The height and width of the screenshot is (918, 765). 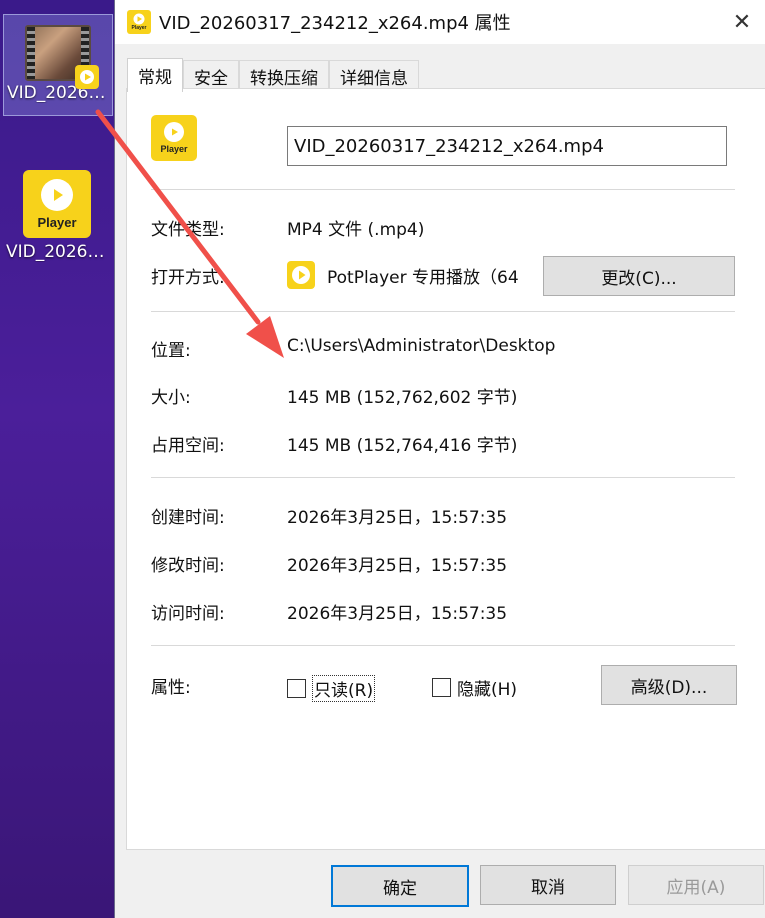 I want to click on potplayer-title-icon: Player, so click(x=139, y=22).